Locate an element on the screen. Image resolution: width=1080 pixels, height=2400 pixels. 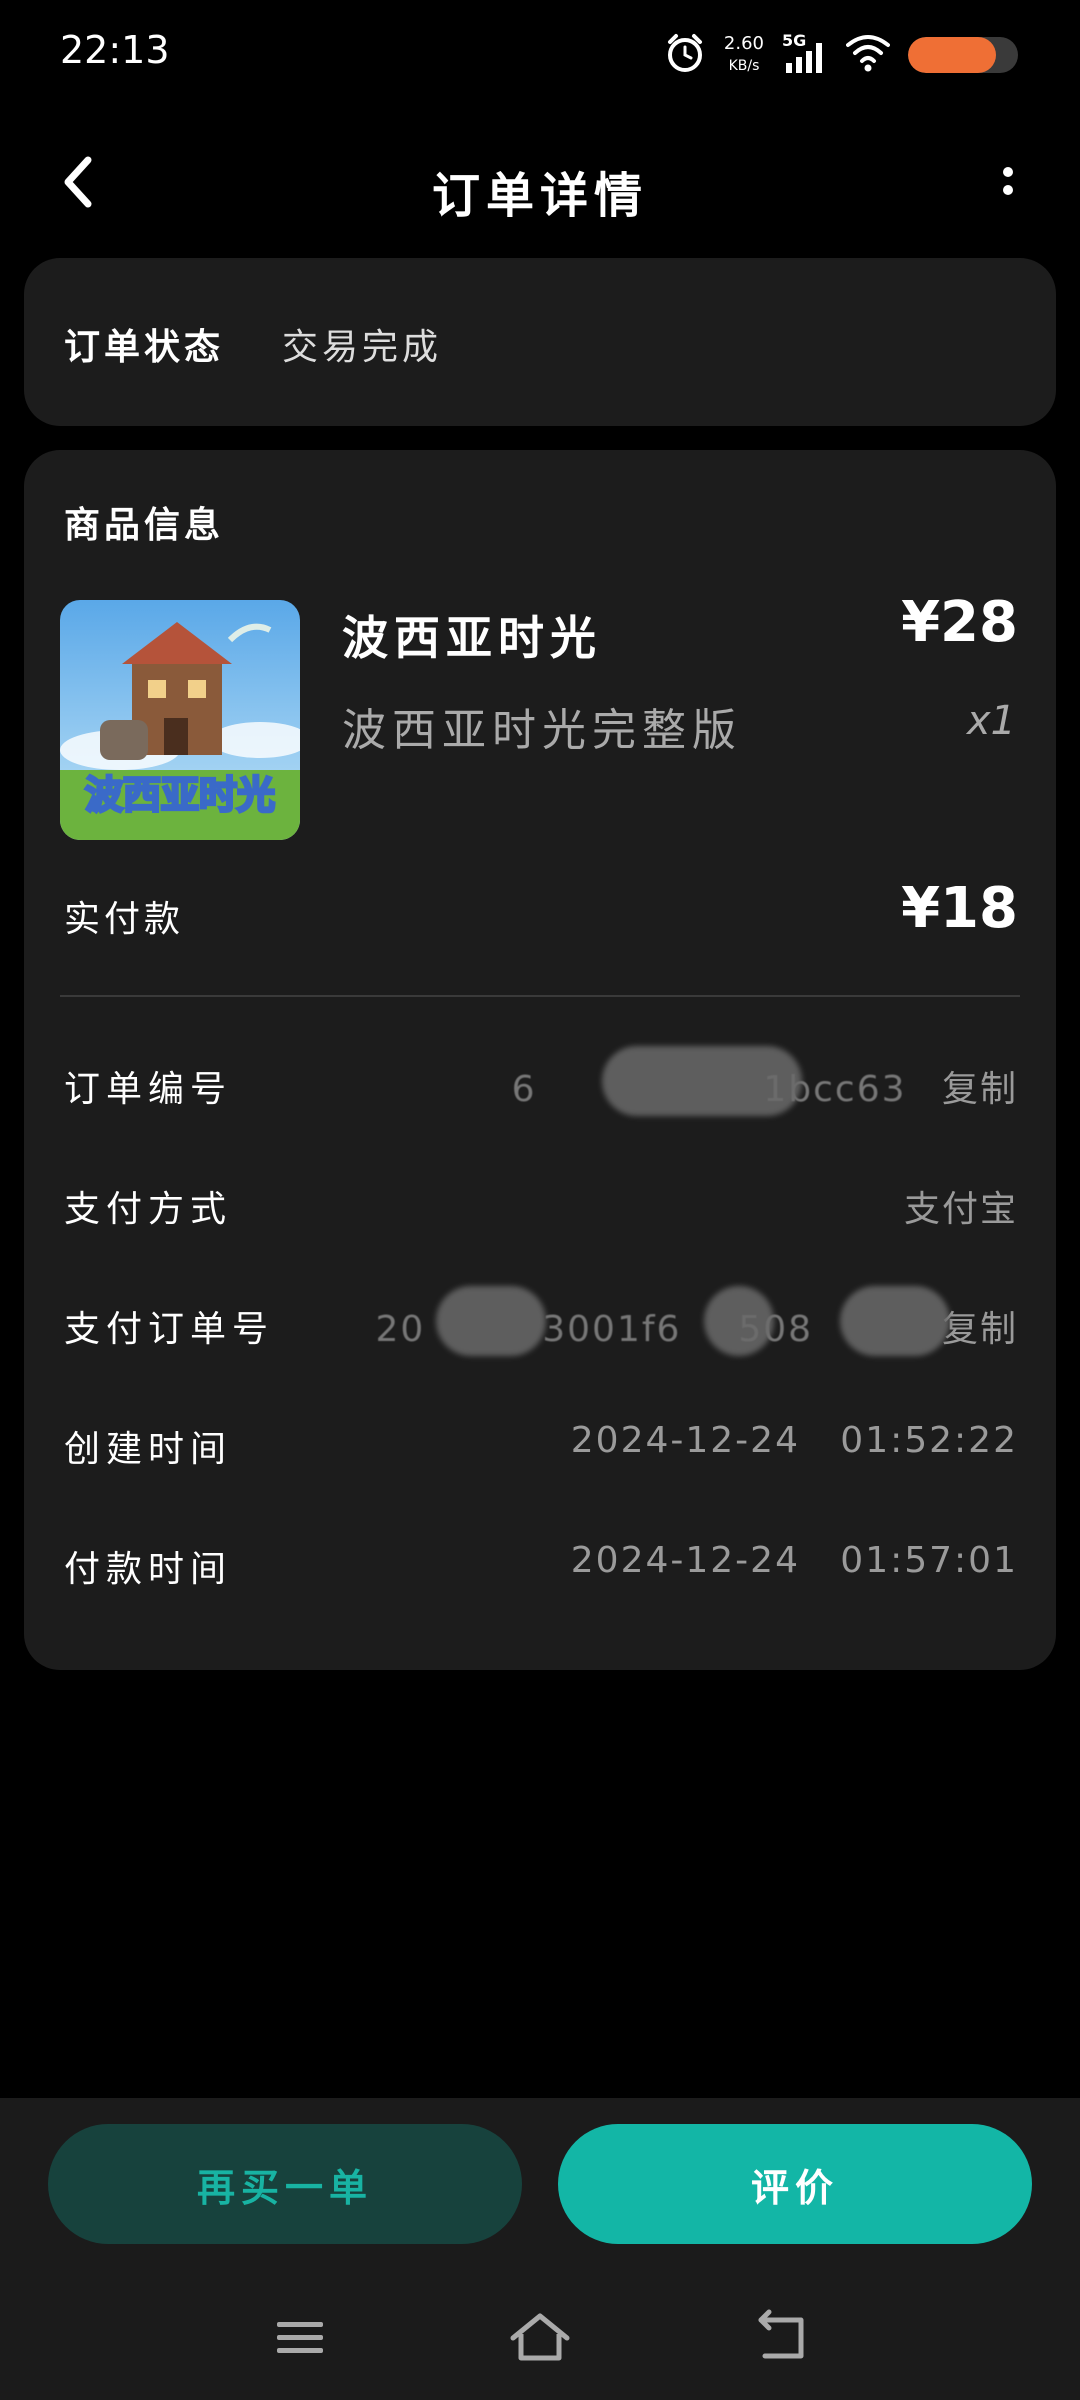
paid-amount-label: 实付款 is located at coordinates (124, 919).